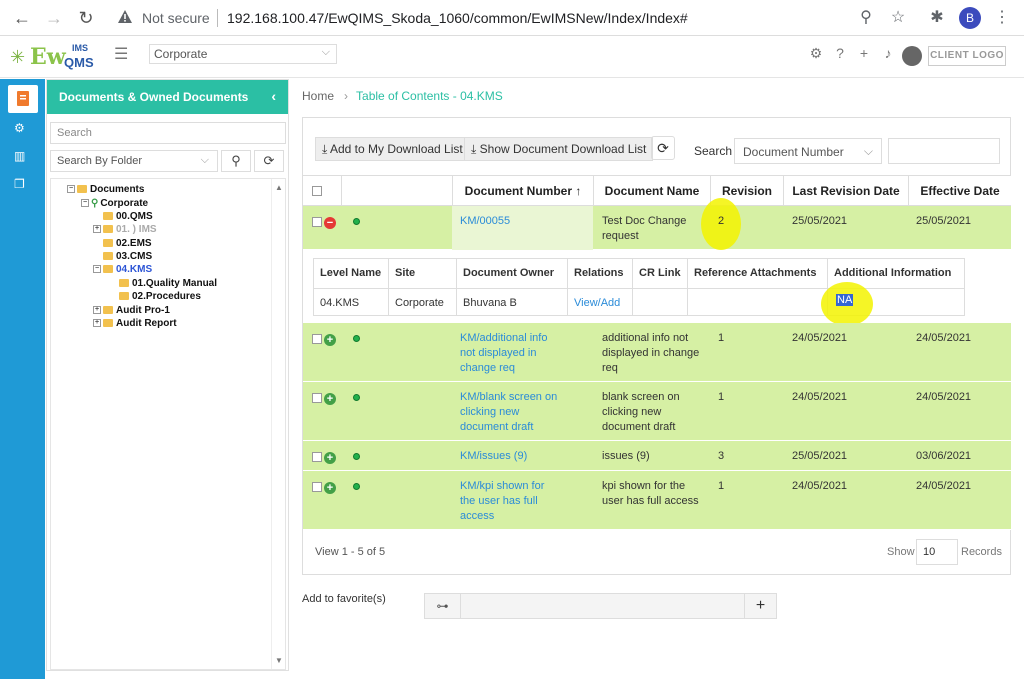  Describe the element at coordinates (350, 552) in the screenshot. I see `pager-info: View 1 - 5 of 5` at that location.